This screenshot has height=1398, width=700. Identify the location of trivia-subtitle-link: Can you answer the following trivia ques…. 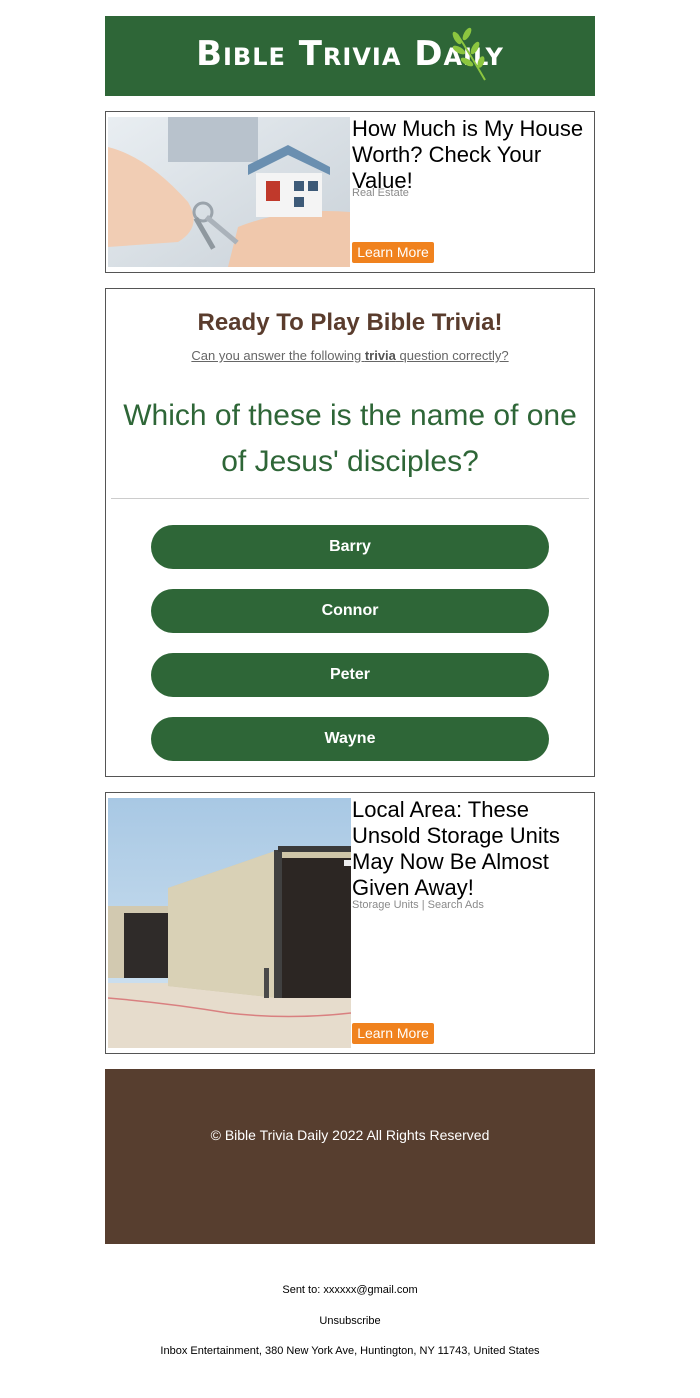
(350, 355).